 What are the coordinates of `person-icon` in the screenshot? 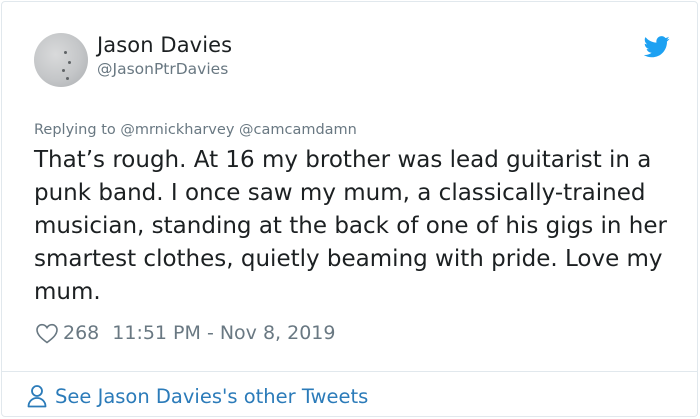 It's located at (37, 396).